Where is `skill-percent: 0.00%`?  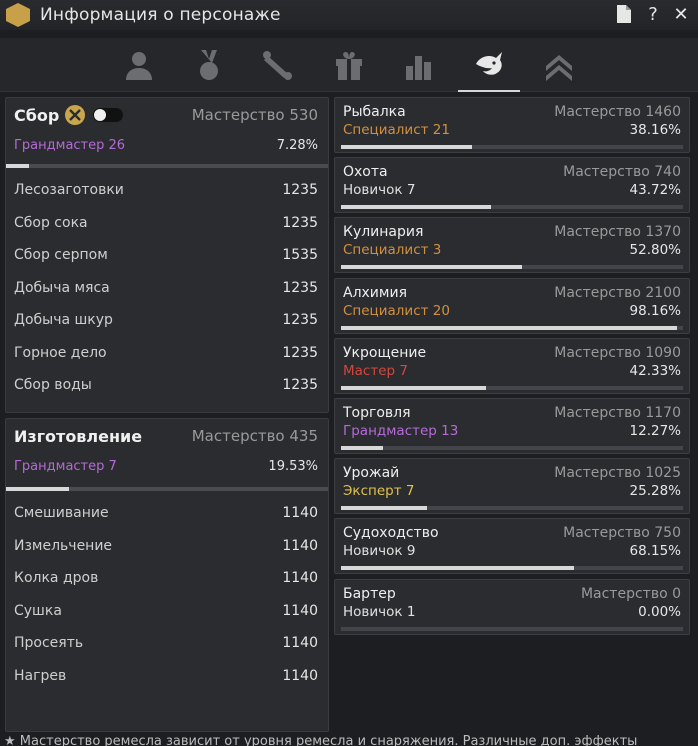
skill-percent: 0.00% is located at coordinates (659, 611).